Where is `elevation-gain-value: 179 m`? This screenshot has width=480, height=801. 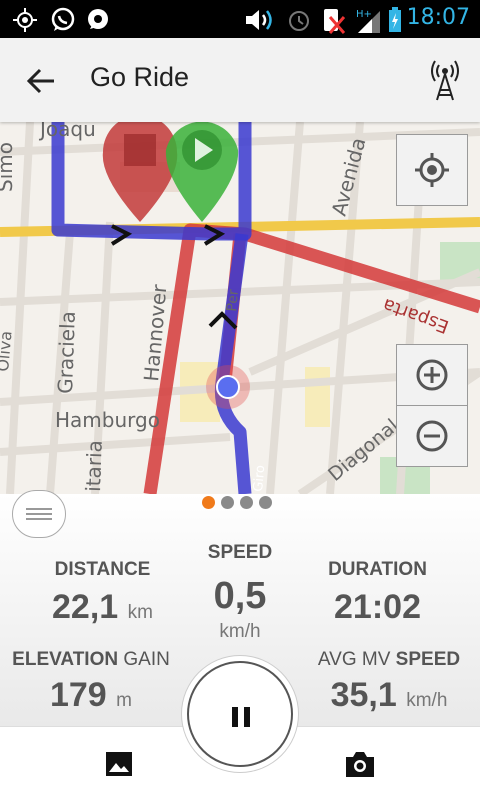
elevation-gain-value: 179 m is located at coordinates (91, 695).